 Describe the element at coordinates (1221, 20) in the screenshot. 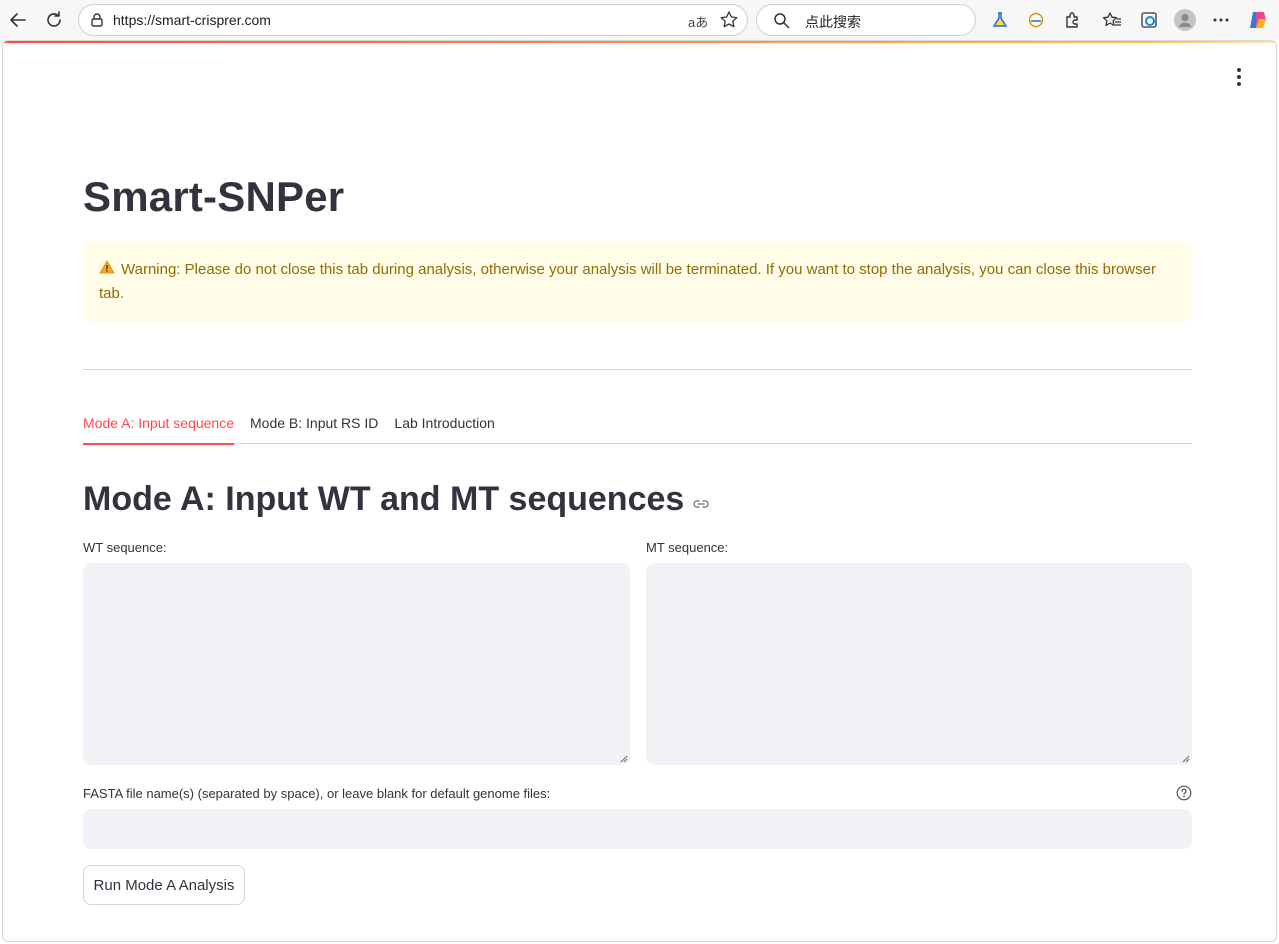

I see `more-options-icon` at that location.